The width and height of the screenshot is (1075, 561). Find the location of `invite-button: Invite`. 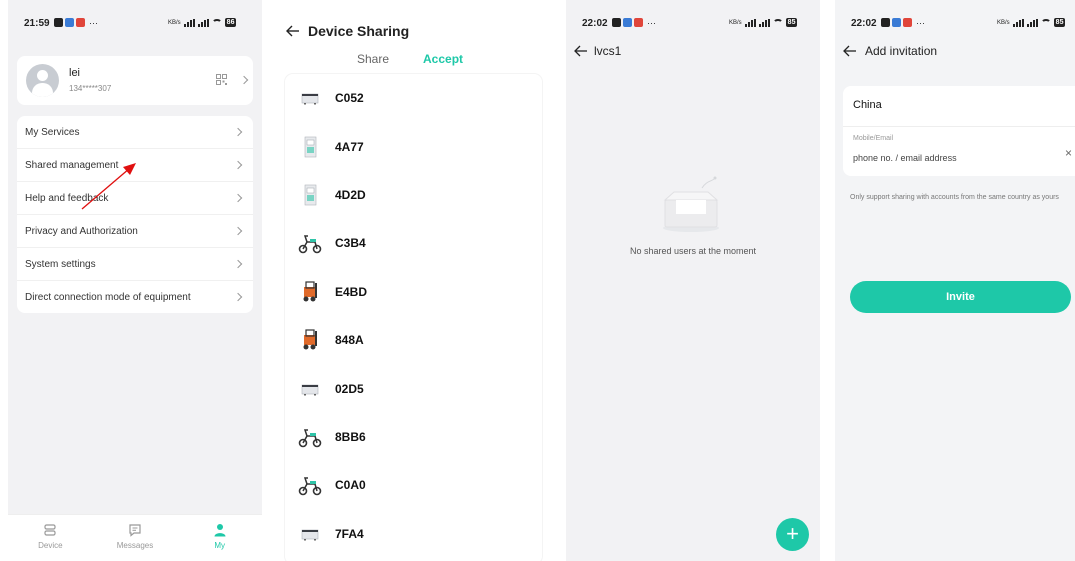

invite-button: Invite is located at coordinates (960, 297).